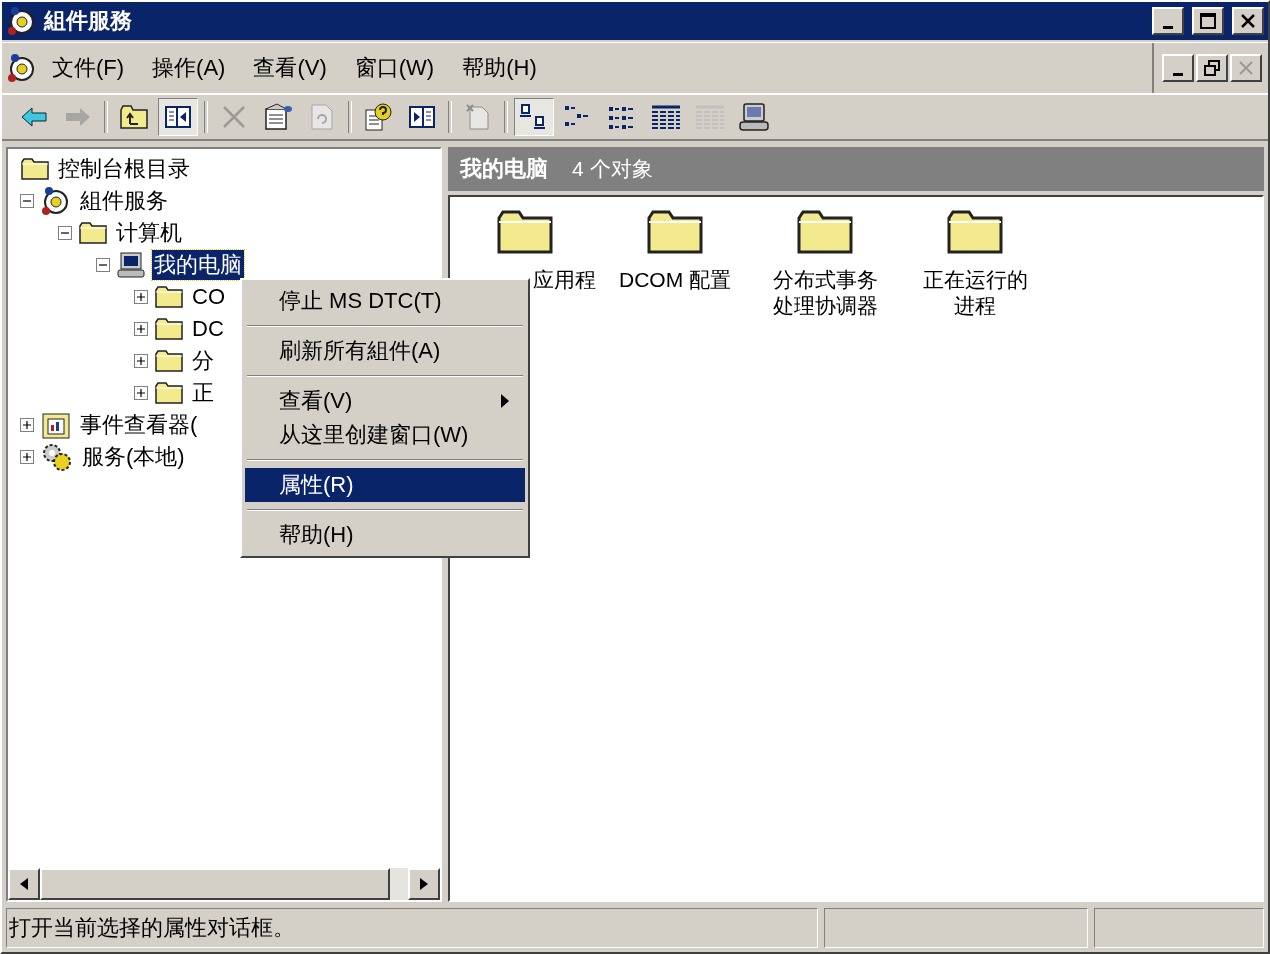  I want to click on tree-item: CO, so click(208, 297).